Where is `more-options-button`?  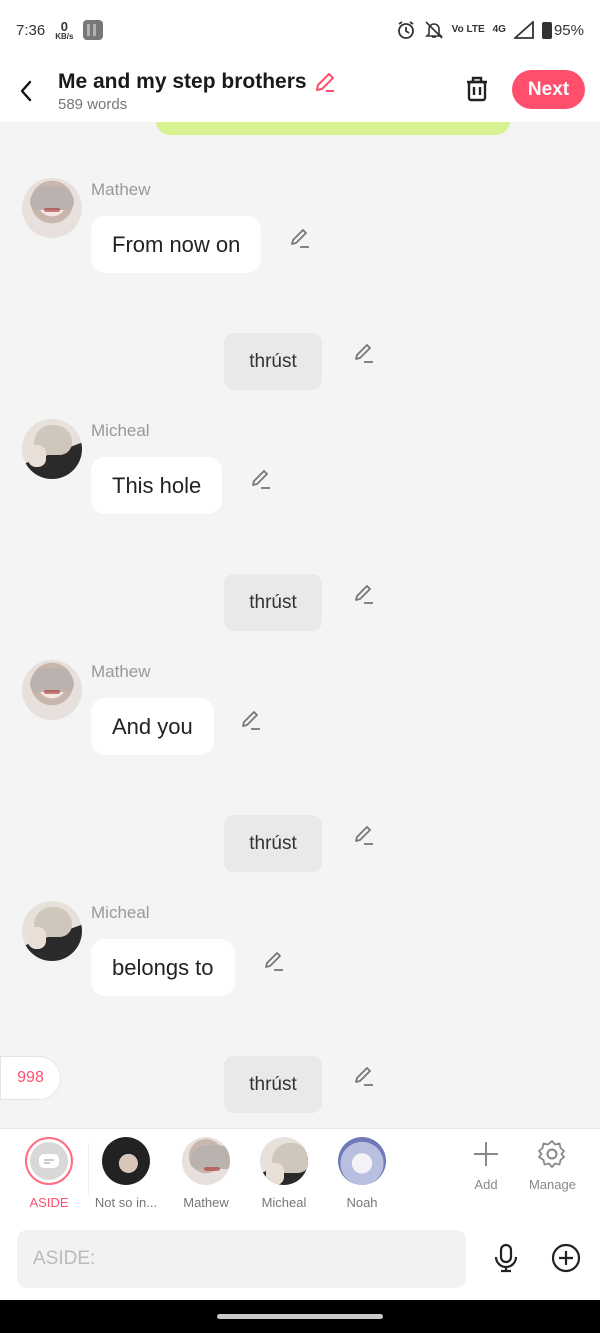 more-options-button is located at coordinates (566, 1258).